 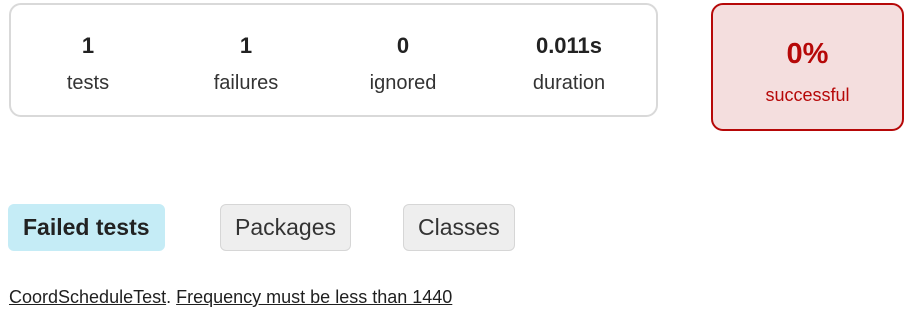 What do you see at coordinates (569, 83) in the screenshot?
I see `duration-label: duration` at bounding box center [569, 83].